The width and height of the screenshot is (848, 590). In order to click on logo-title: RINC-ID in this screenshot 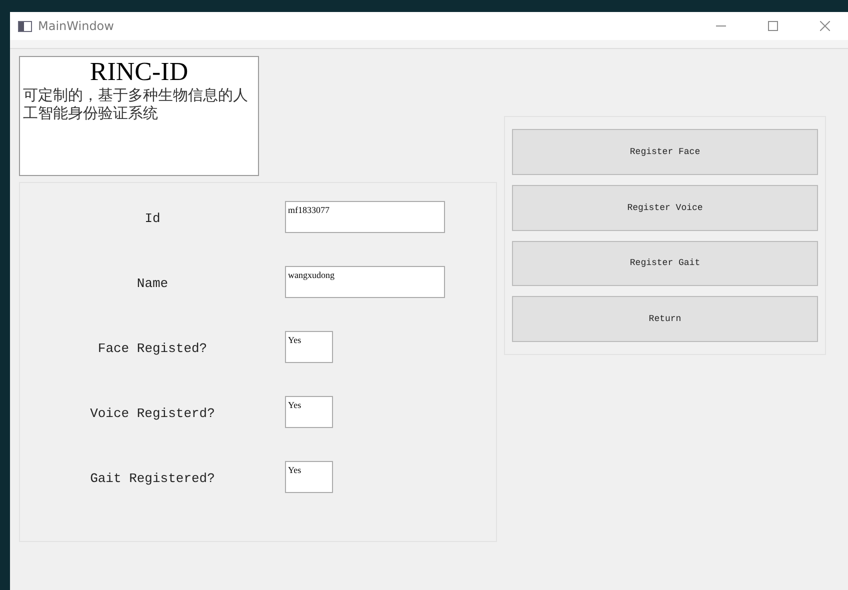, I will do `click(139, 72)`.